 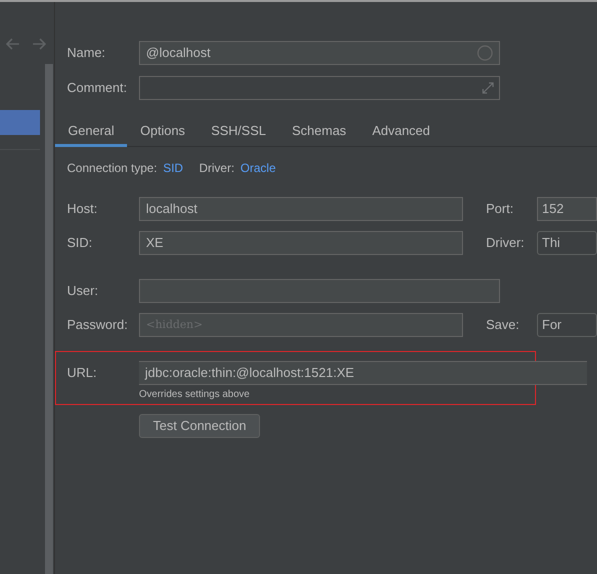 What do you see at coordinates (319, 53) in the screenshot?
I see `name-field: @localhost` at bounding box center [319, 53].